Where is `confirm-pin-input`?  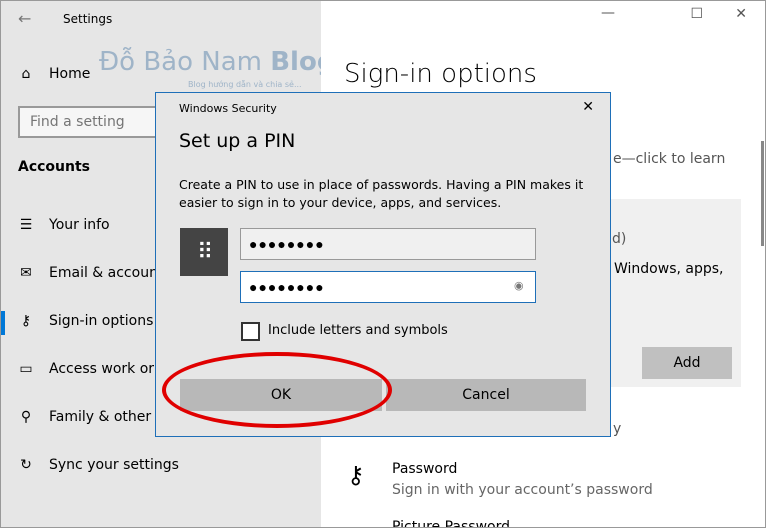 confirm-pin-input is located at coordinates (388, 287).